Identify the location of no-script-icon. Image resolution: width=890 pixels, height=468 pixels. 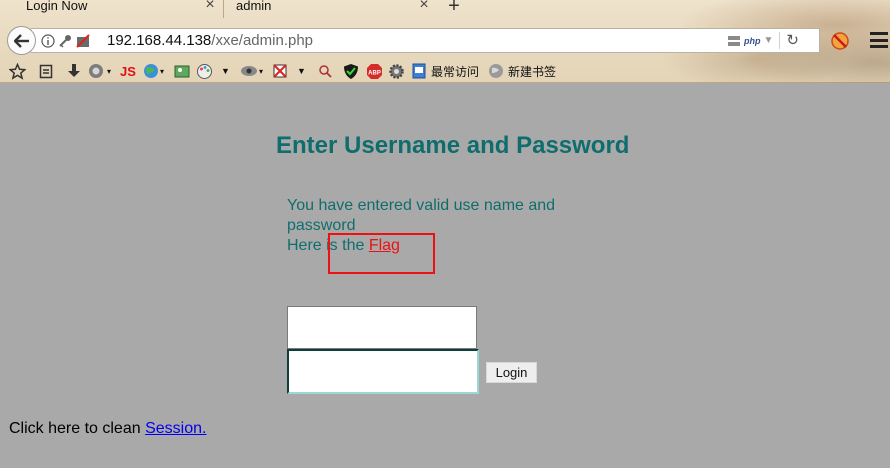
(280, 71).